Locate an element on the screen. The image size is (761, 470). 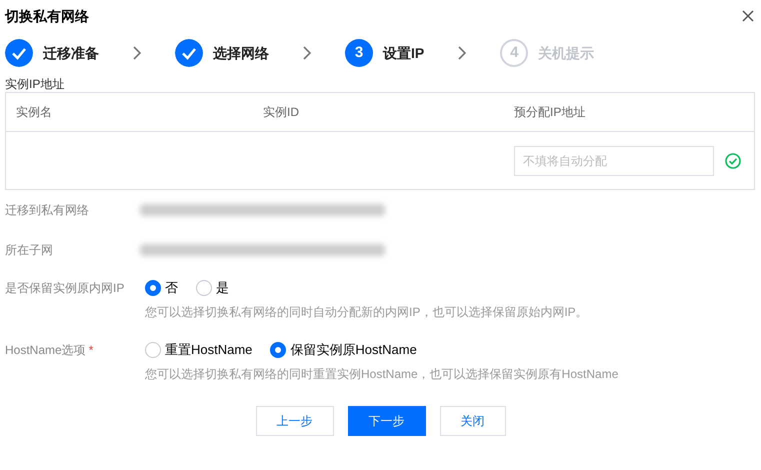
column-header: 实例名 is located at coordinates (34, 112).